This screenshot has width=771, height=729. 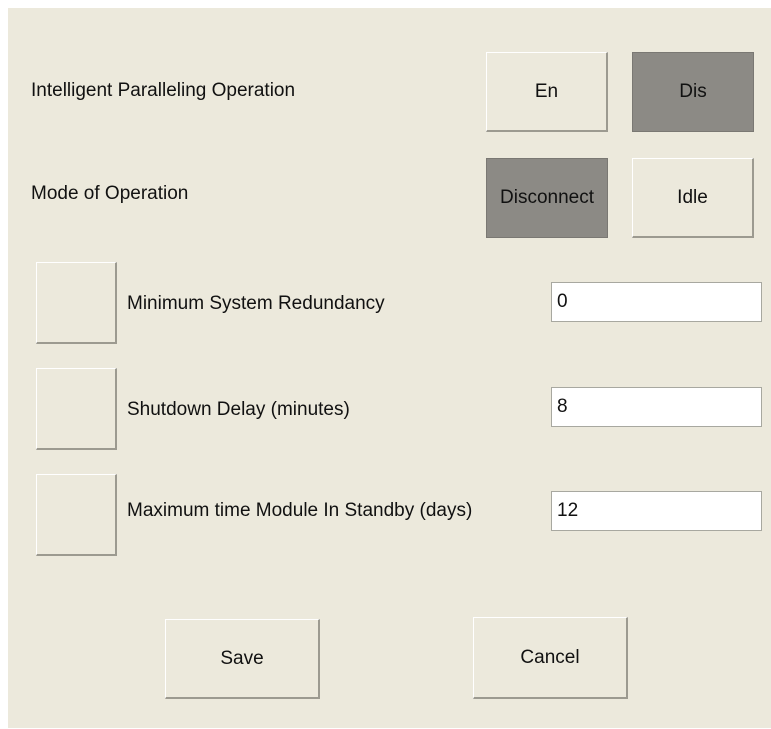 I want to click on paralleling-enable-button: En, so click(x=547, y=92).